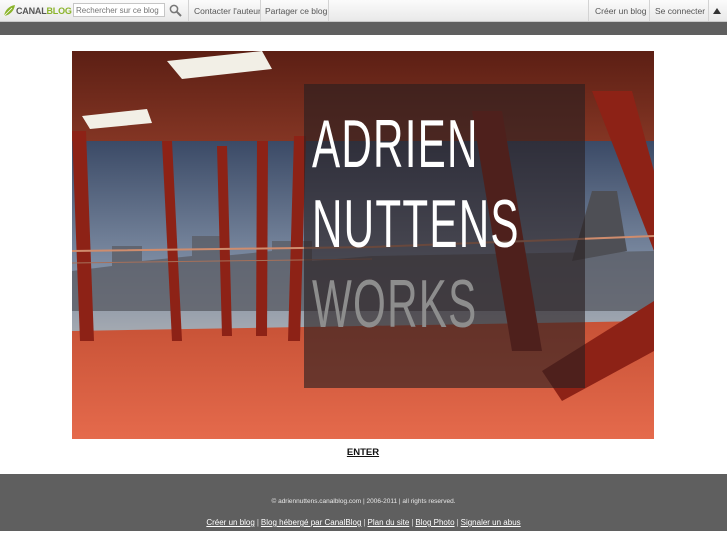 The width and height of the screenshot is (727, 545). What do you see at coordinates (9, 11) in the screenshot?
I see `canalblog-leaf-icon` at bounding box center [9, 11].